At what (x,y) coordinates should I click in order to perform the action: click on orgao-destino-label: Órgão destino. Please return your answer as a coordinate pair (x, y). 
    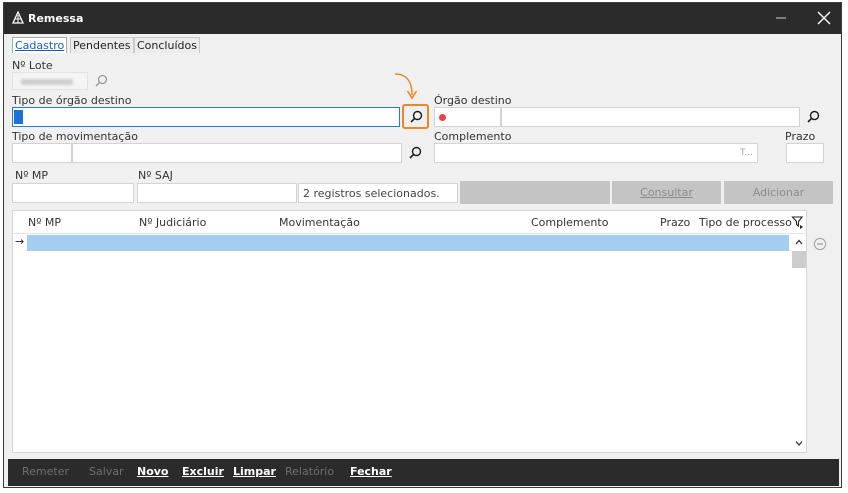
    Looking at the image, I should click on (473, 100).